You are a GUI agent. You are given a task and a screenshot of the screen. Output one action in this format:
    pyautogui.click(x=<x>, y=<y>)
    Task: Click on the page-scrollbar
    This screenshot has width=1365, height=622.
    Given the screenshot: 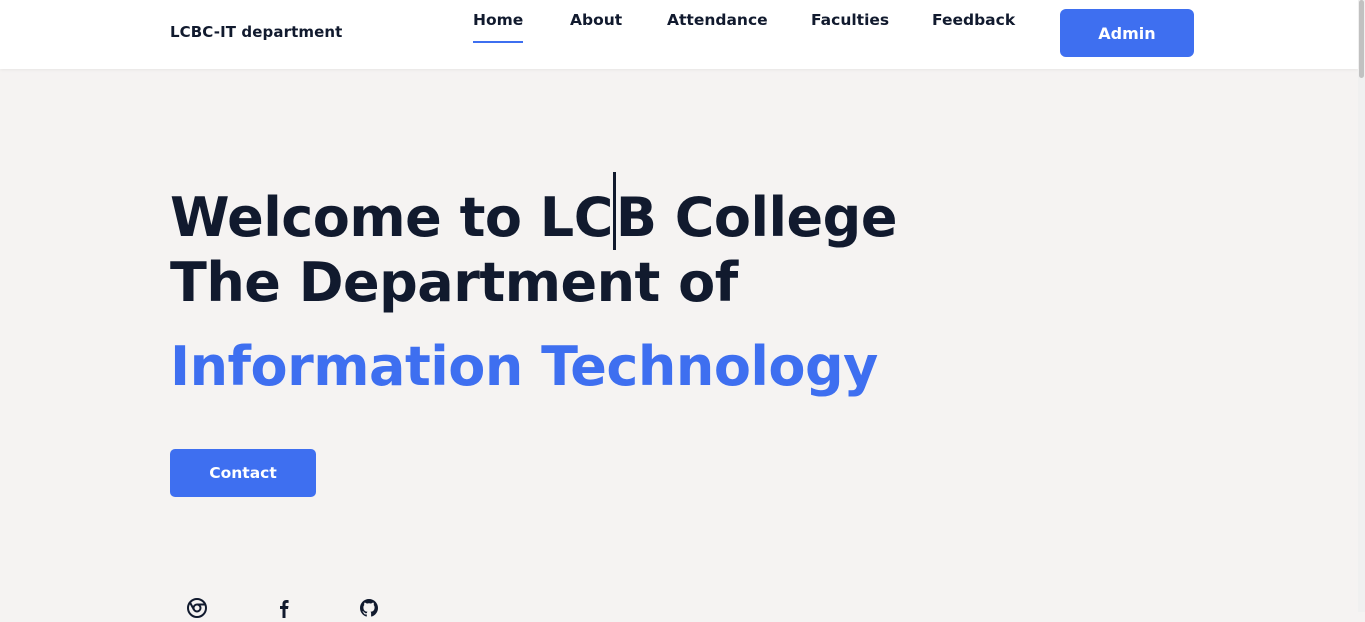 What is the action you would take?
    pyautogui.click(x=1361, y=306)
    